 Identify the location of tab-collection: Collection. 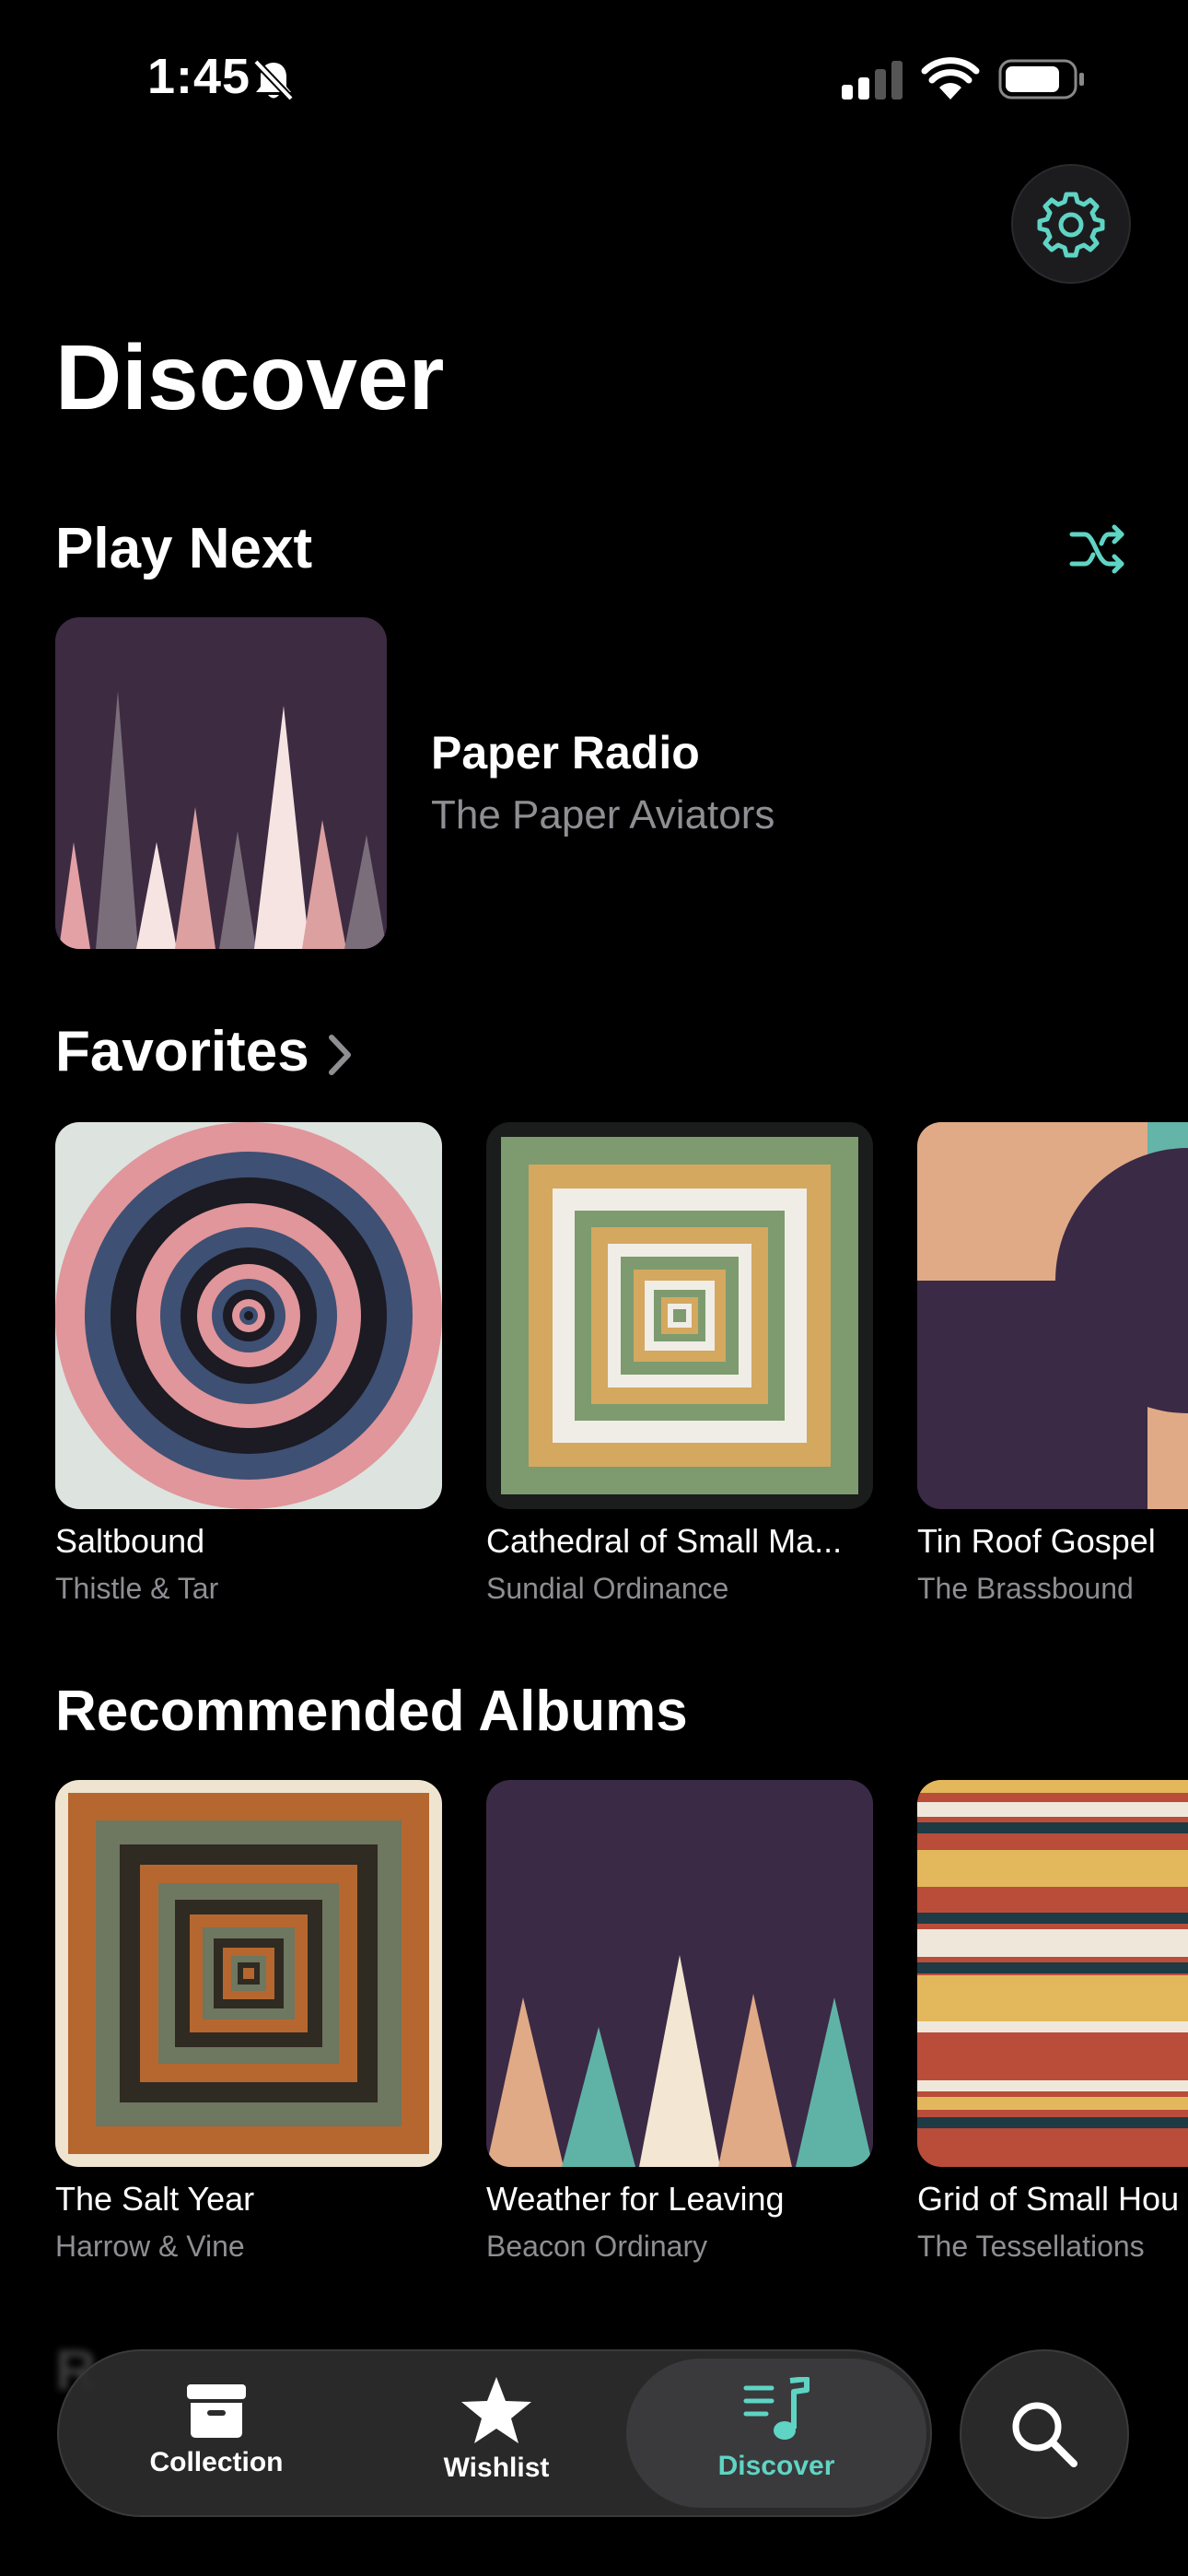
(216, 2465).